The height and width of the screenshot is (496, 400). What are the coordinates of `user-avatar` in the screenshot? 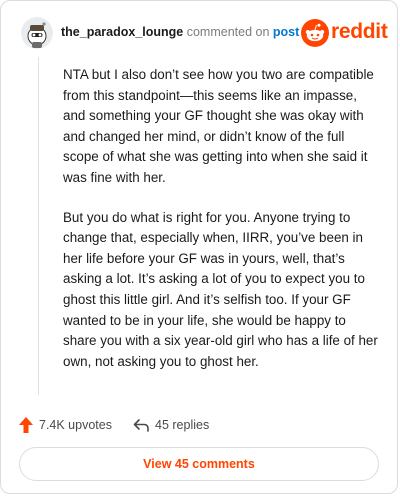 It's located at (37, 33).